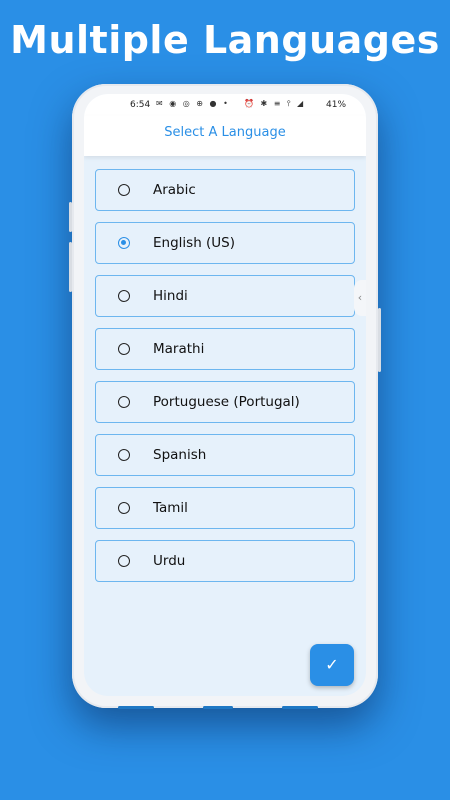 Image resolution: width=450 pixels, height=800 pixels. Describe the element at coordinates (225, 508) in the screenshot. I see `language-option-tamil: Tamil` at that location.